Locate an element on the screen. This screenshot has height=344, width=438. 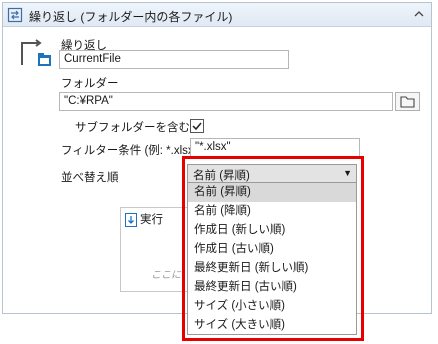
sort-option-size-largest: サイズ (大きい順) is located at coordinates (272, 325).